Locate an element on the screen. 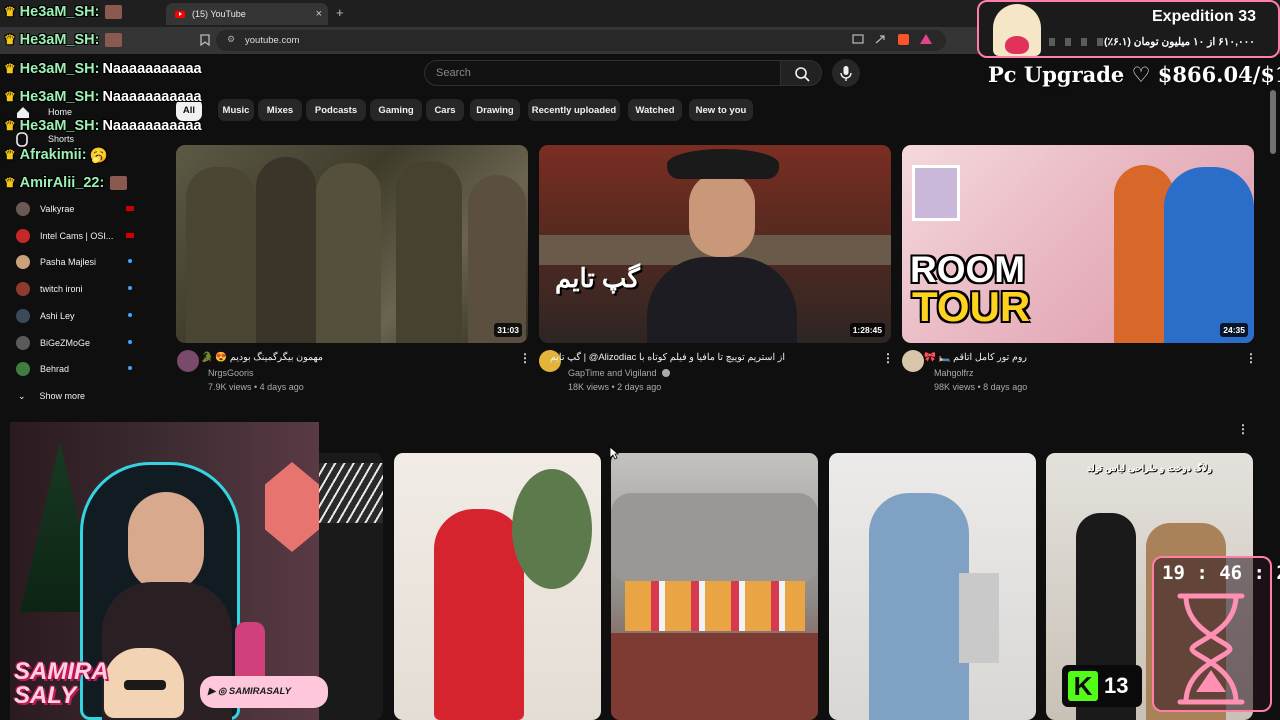 Image resolution: width=1280 pixels, height=720 pixels. rewards-icon is located at coordinates (926, 39).